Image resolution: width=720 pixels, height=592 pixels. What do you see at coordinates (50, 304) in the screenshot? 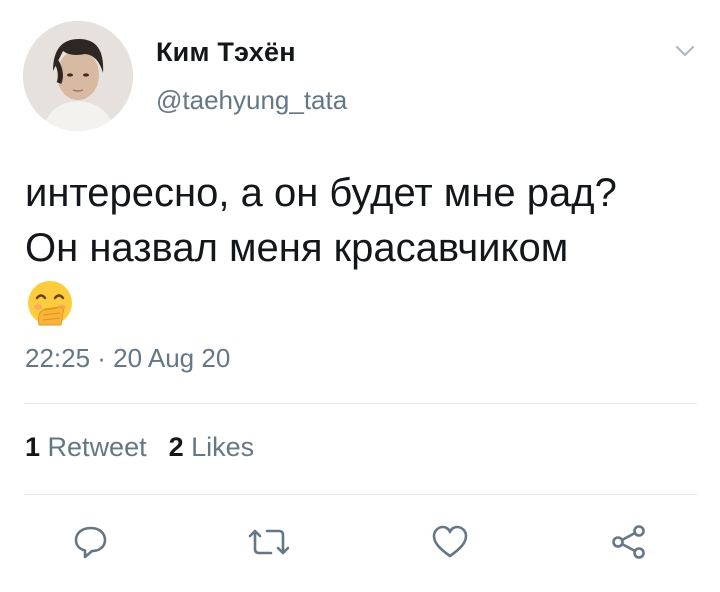
I see `hand-over-mouth-emoji` at bounding box center [50, 304].